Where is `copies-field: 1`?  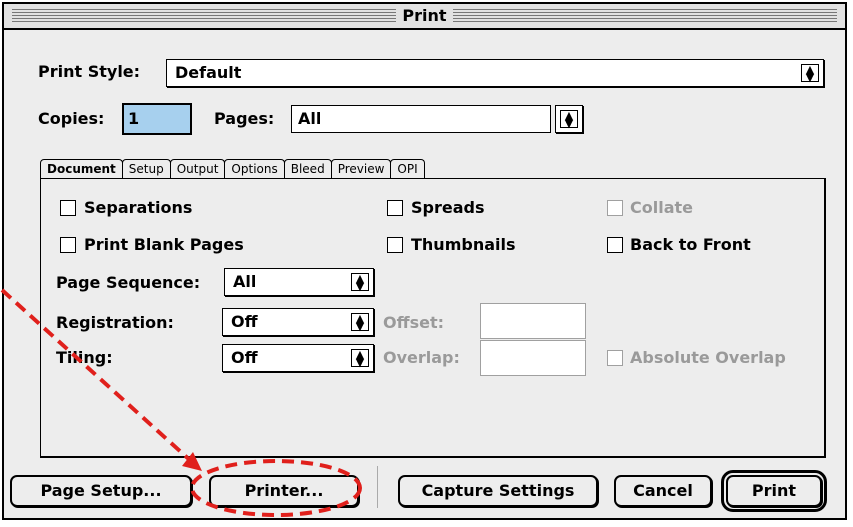
copies-field: 1 is located at coordinates (157, 119).